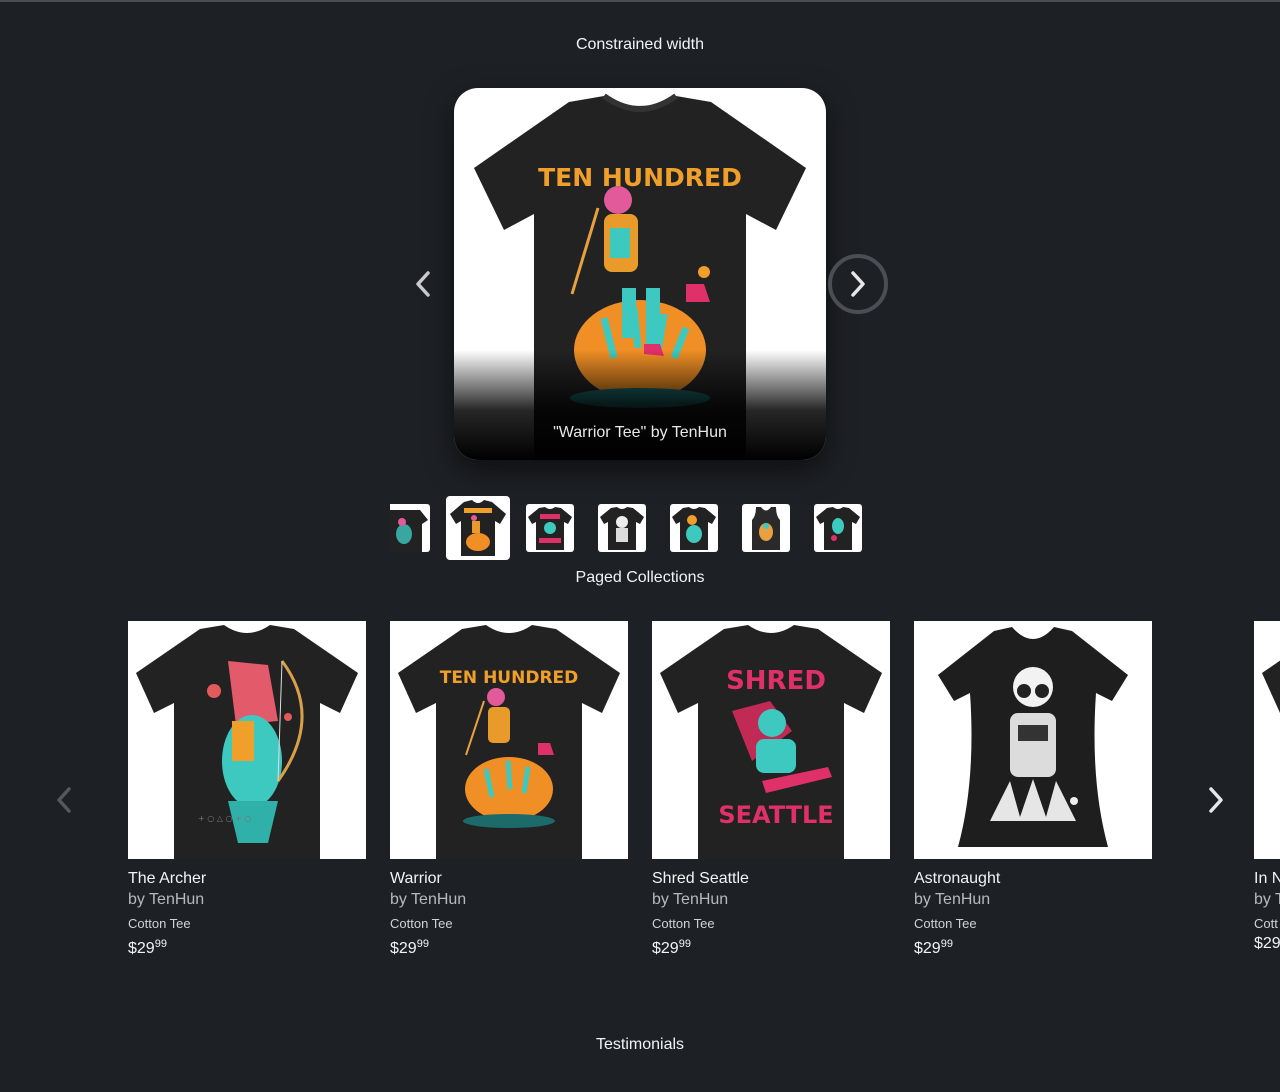 This screenshot has width=1280, height=1092. I want to click on product-name: In N, so click(1267, 879).